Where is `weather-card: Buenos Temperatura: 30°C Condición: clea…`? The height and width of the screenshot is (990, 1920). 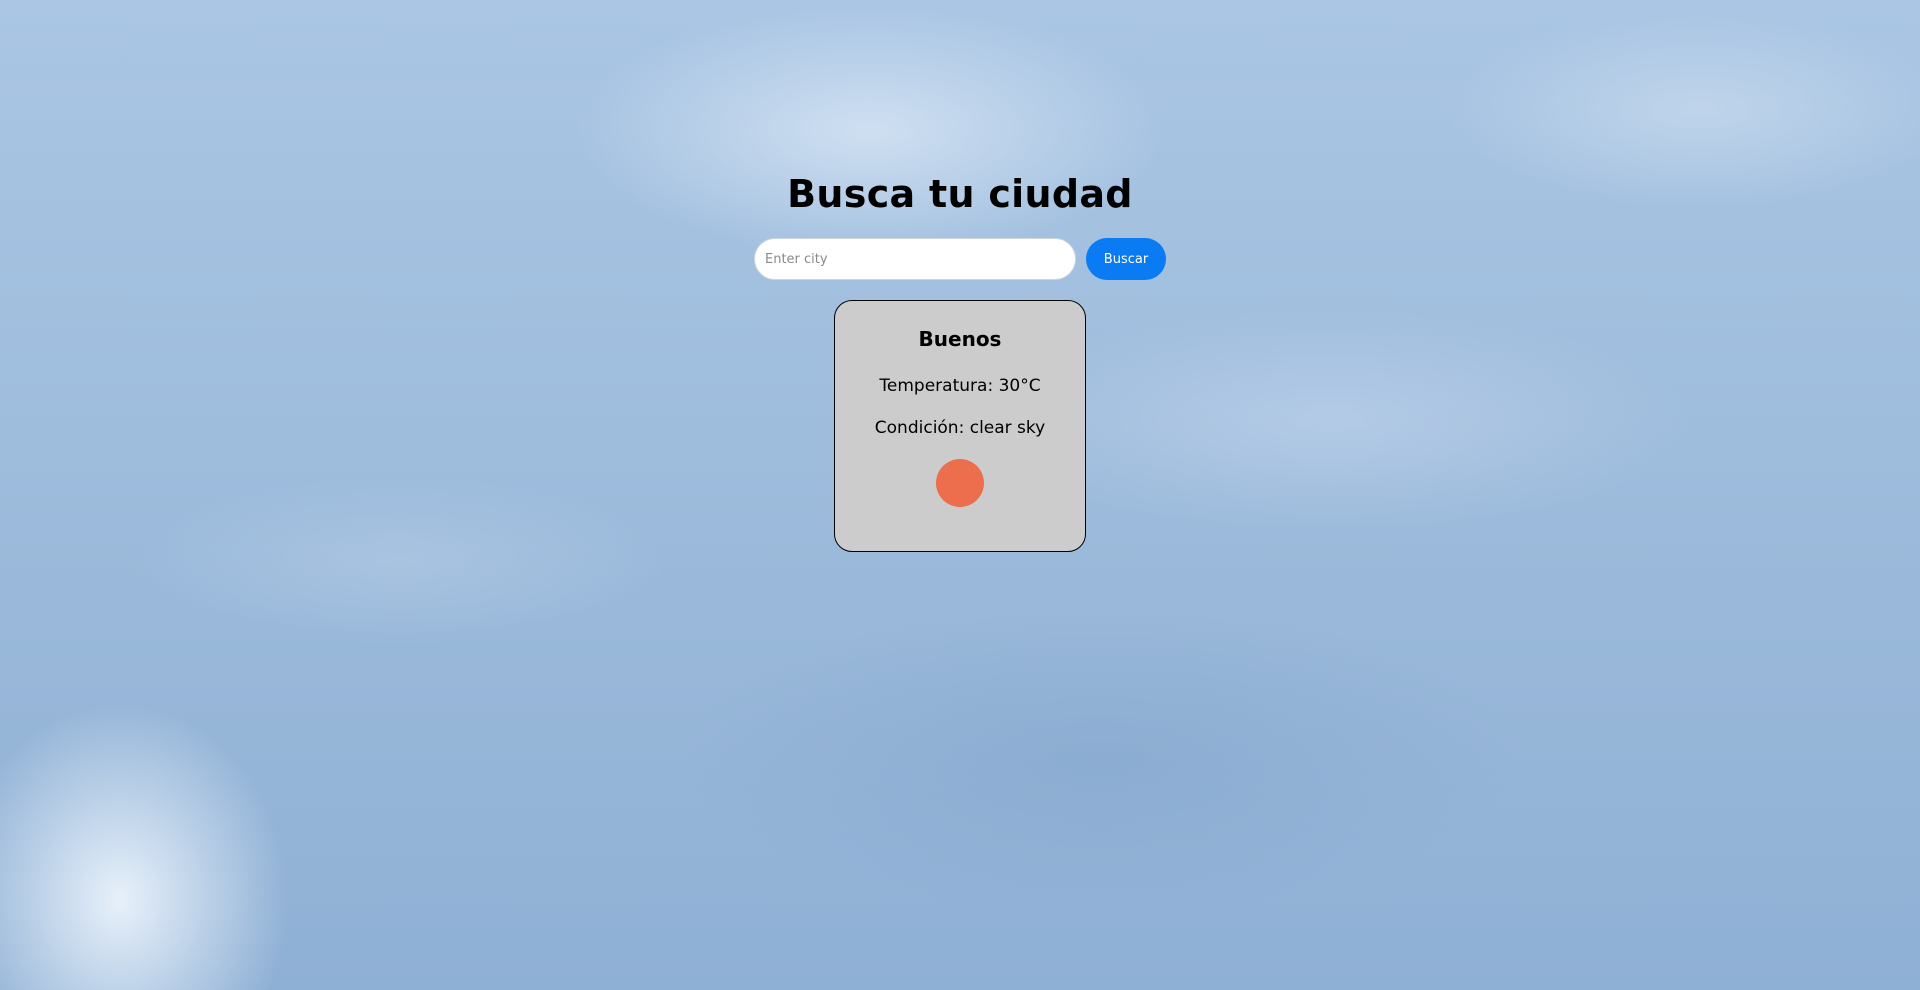 weather-card: Buenos Temperatura: 30°C Condición: clea… is located at coordinates (960, 426).